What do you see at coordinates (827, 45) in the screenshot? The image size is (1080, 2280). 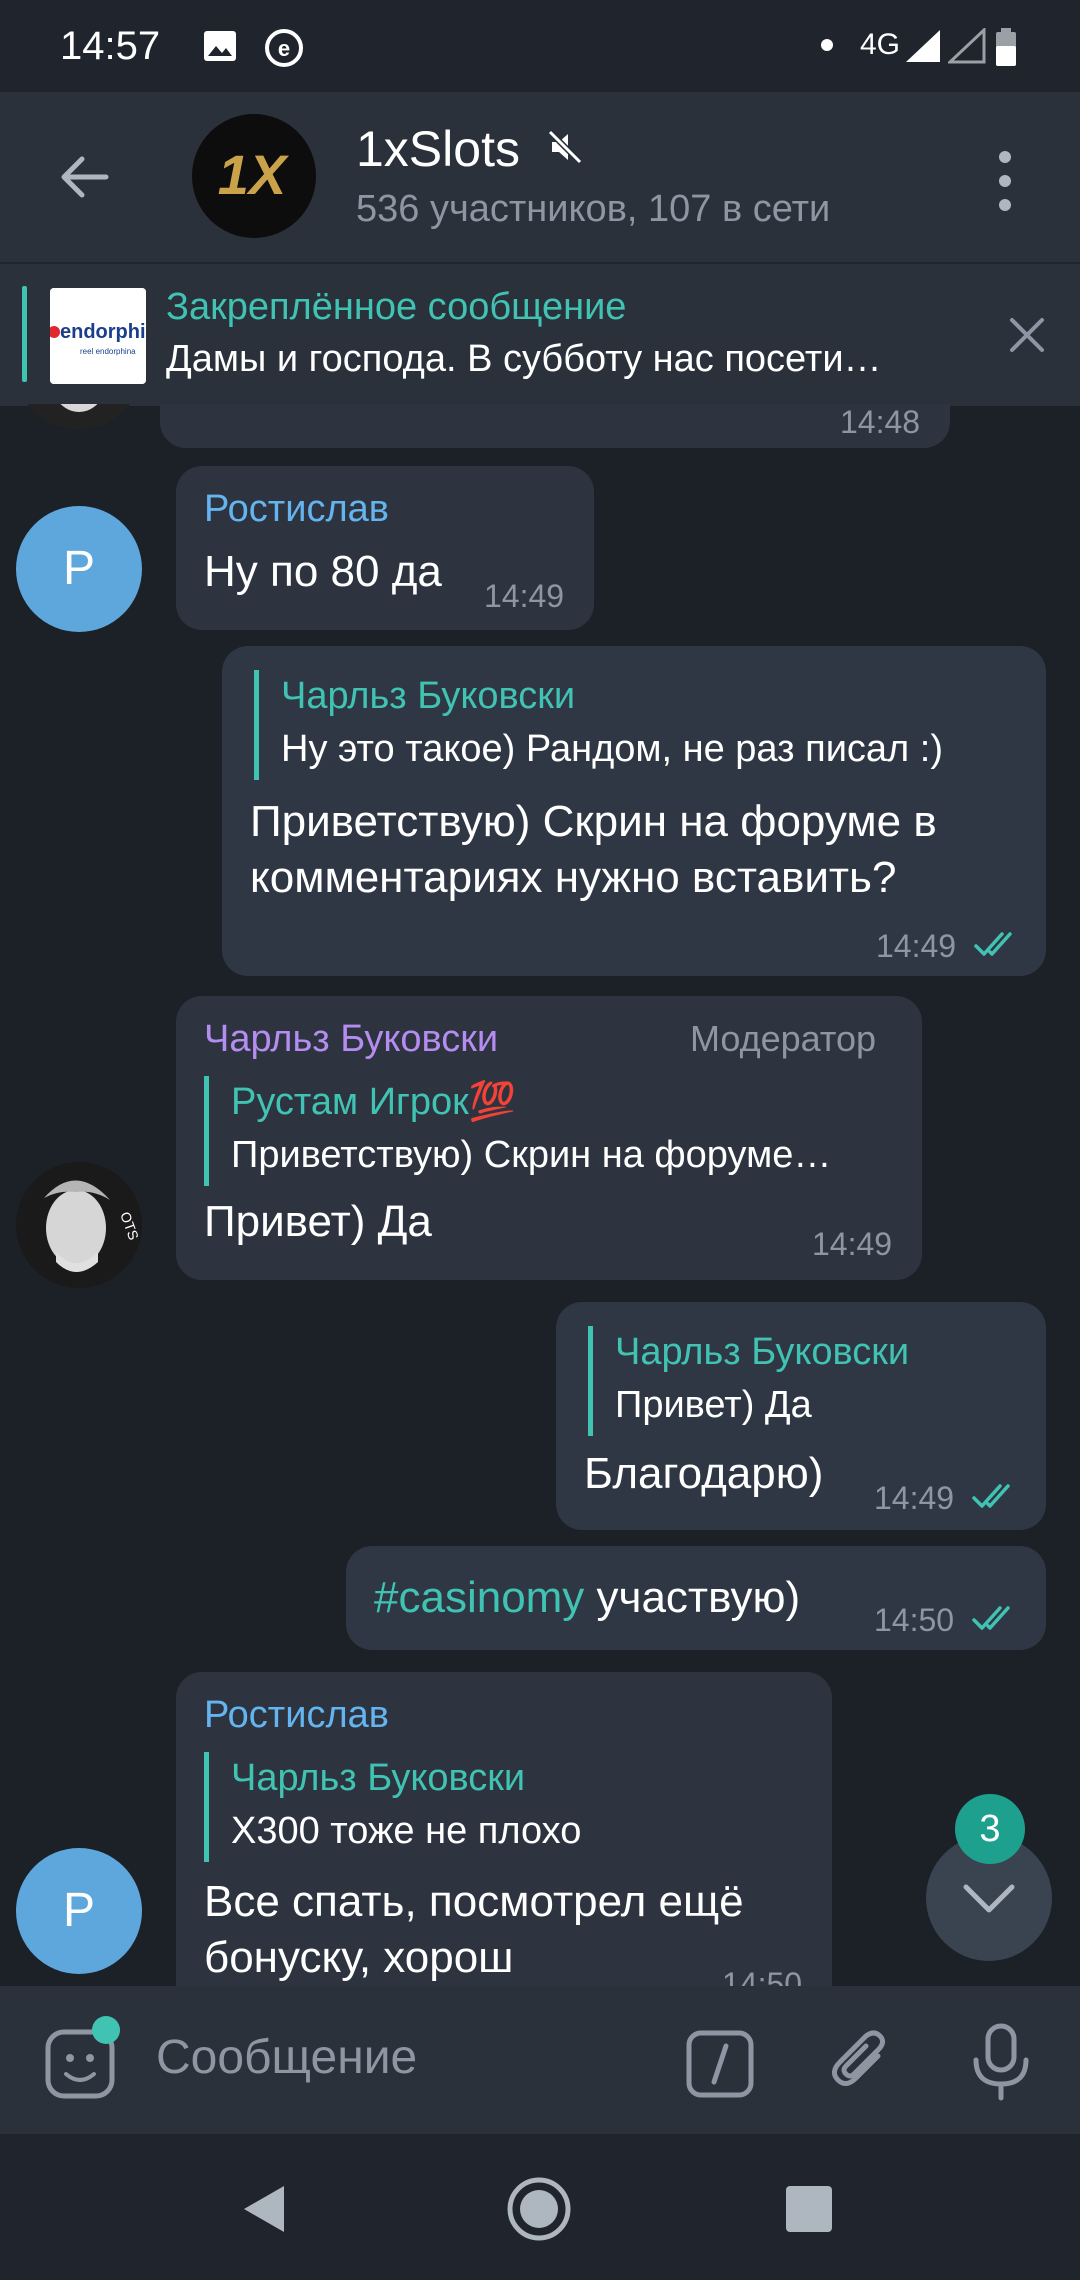 I see `notification-dot-icon` at bounding box center [827, 45].